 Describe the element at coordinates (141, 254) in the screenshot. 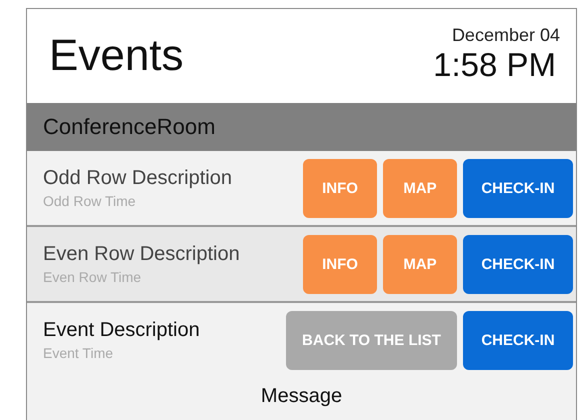

I see `event-description: Even Row Description` at that location.